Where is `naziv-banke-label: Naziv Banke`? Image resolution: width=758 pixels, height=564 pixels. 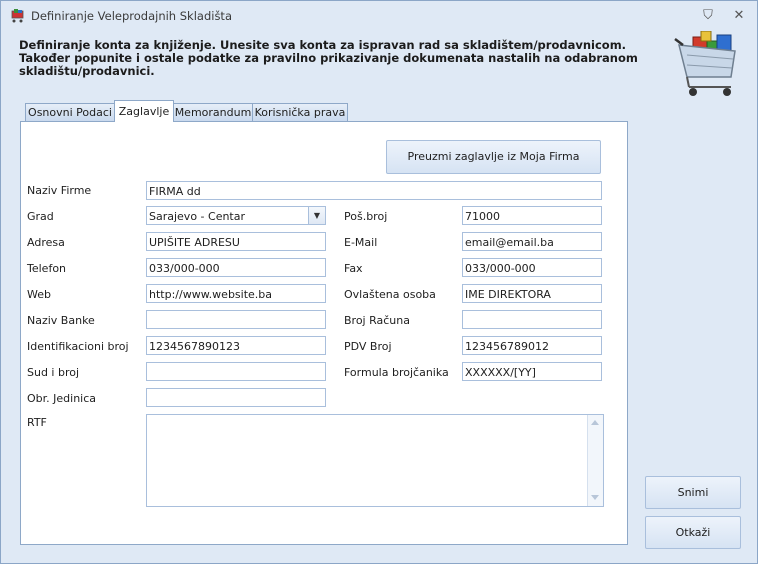 naziv-banke-label: Naziv Banke is located at coordinates (61, 320).